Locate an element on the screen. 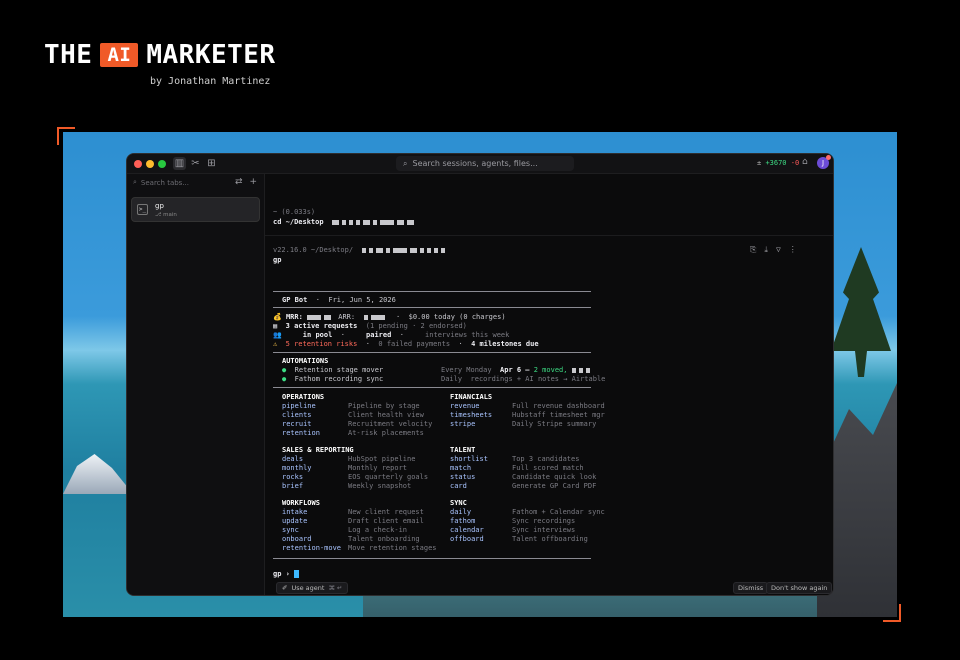  input-prompt: gp › is located at coordinates (286, 574).